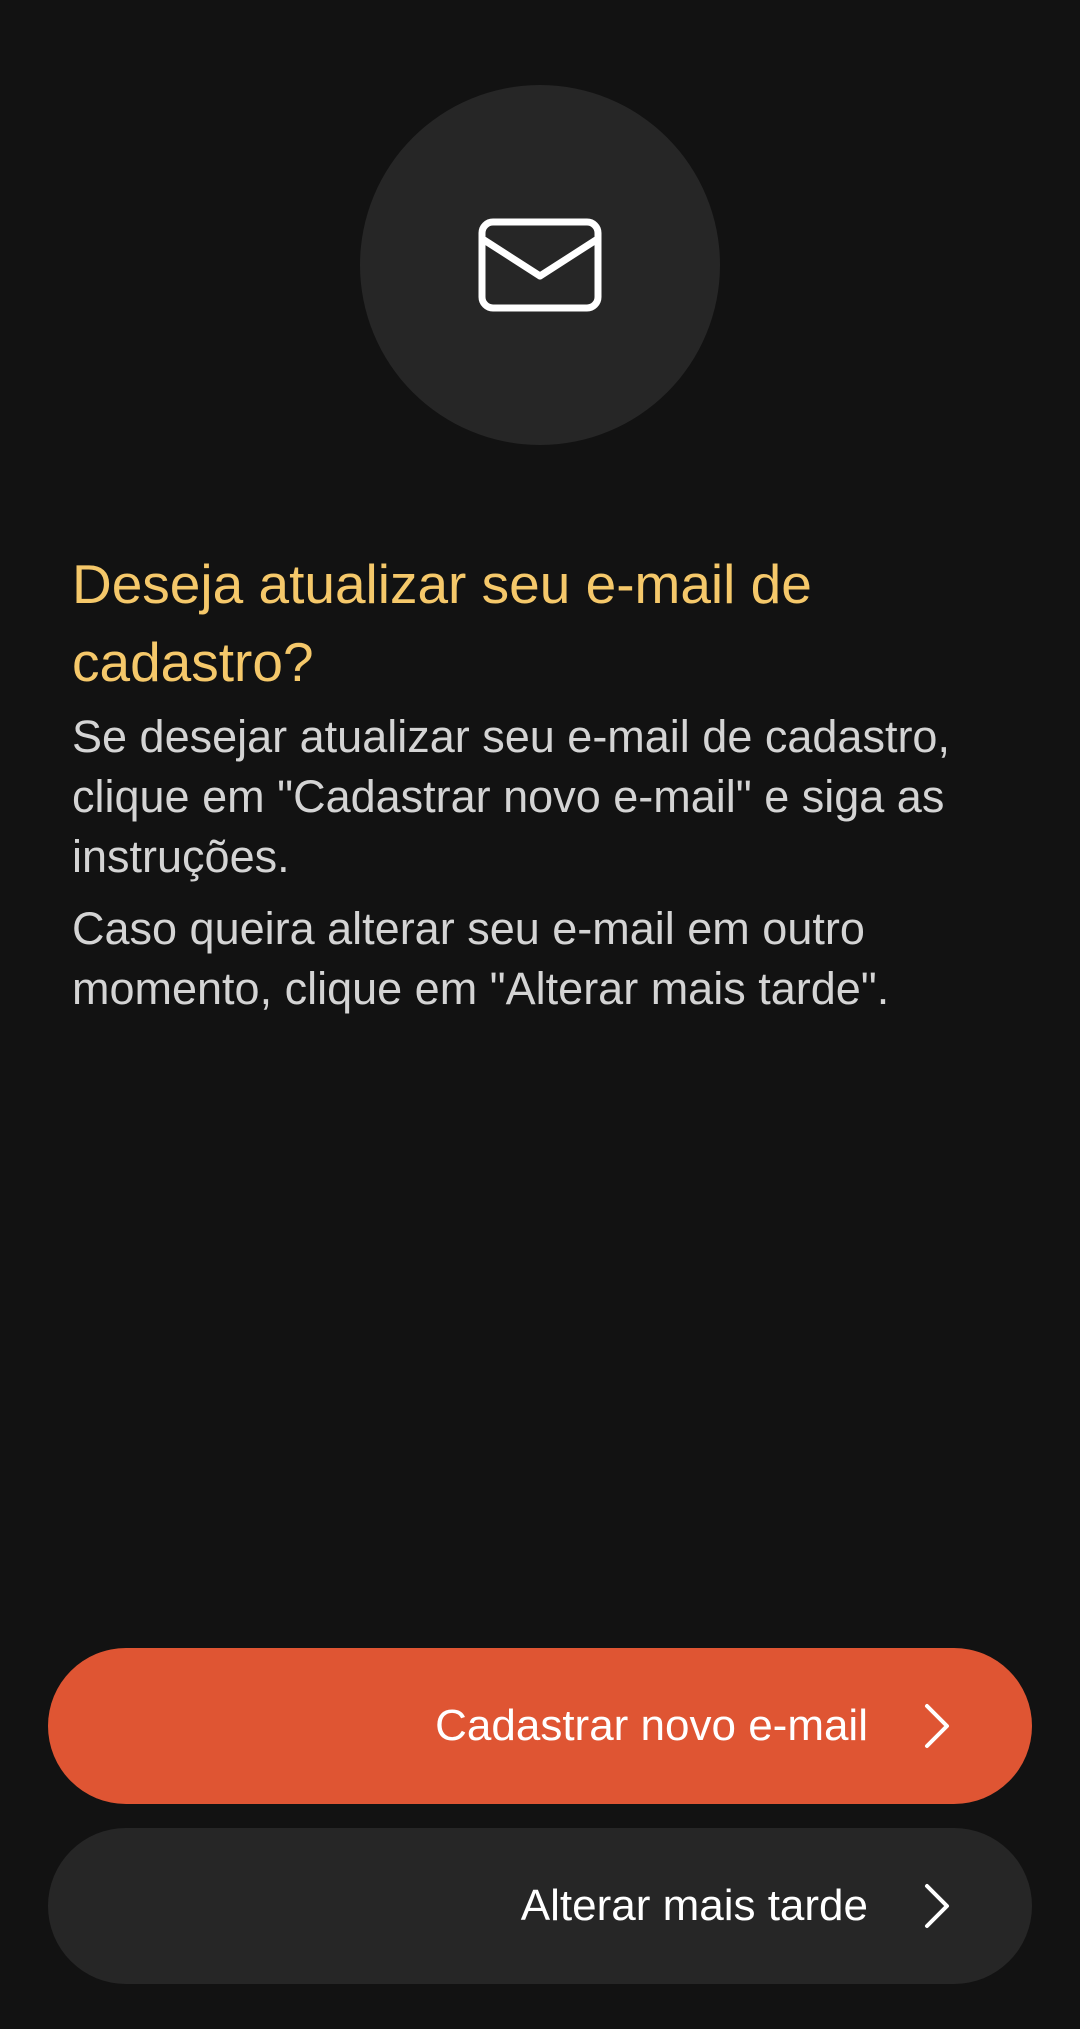 The width and height of the screenshot is (1080, 2029). I want to click on change-later-button: Alterar mais tarde, so click(540, 1906).